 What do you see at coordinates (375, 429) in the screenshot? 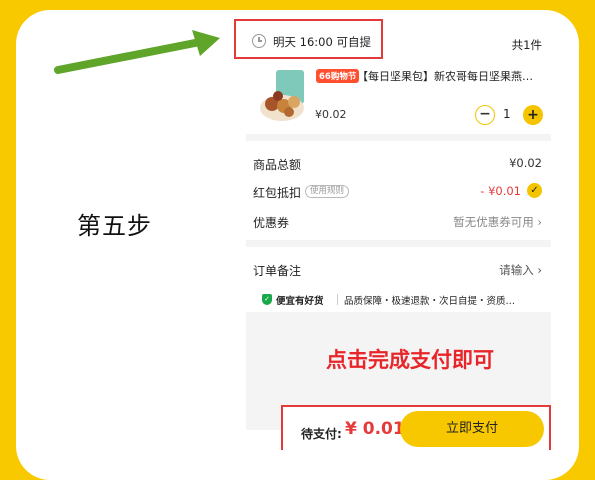
I see `amount-due-value: ¥ 0.01` at bounding box center [375, 429].